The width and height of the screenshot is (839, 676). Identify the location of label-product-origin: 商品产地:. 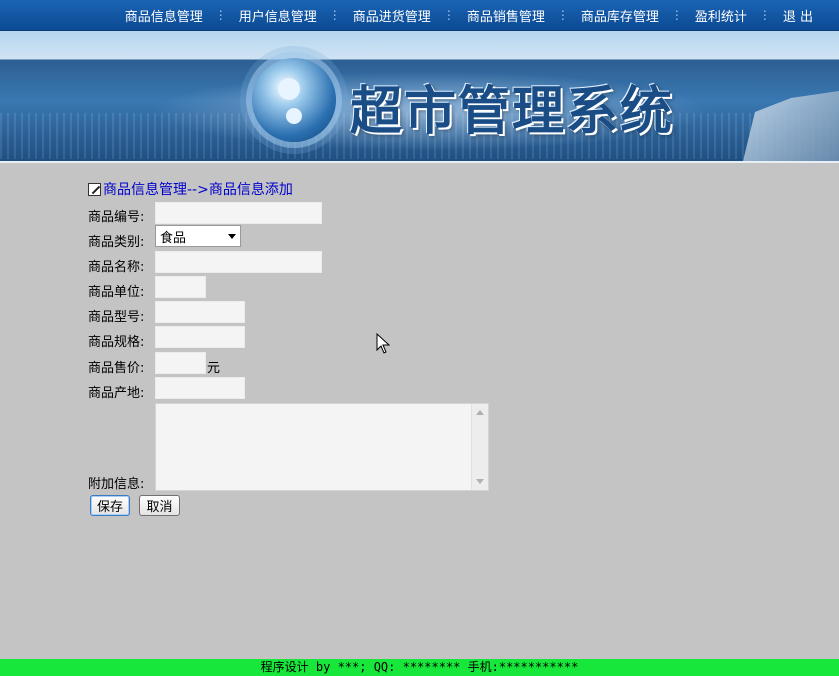
(116, 393).